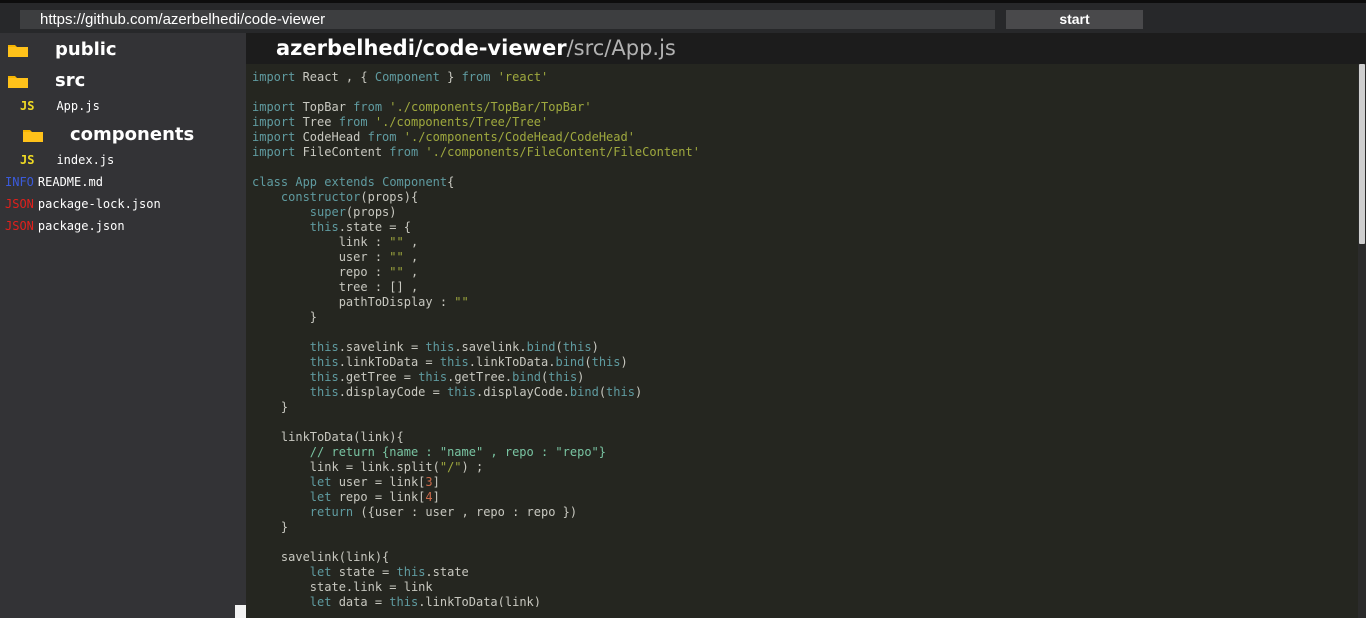 This screenshot has width=1366, height=618. I want to click on code-line: linkToData(link){, so click(328, 437).